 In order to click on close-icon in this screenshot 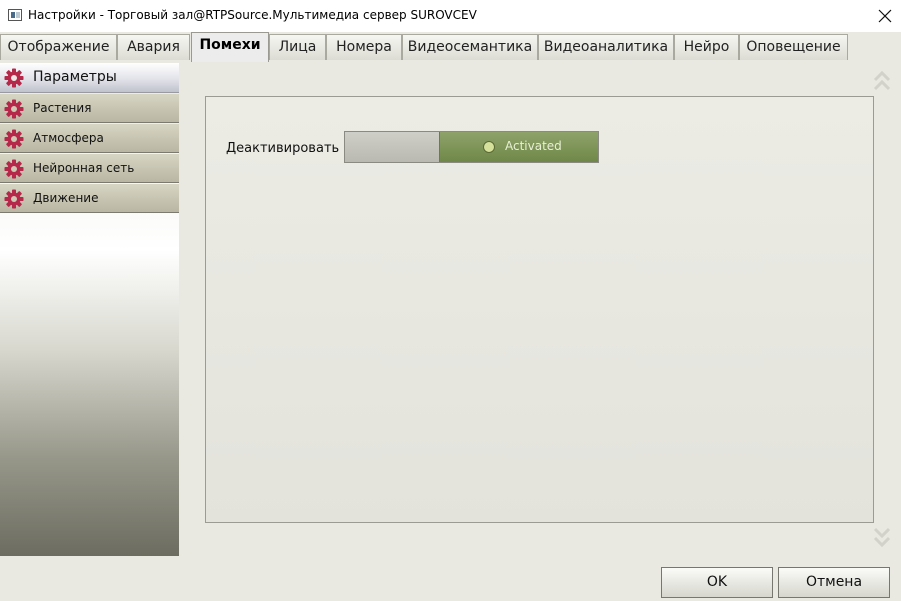, I will do `click(885, 16)`.